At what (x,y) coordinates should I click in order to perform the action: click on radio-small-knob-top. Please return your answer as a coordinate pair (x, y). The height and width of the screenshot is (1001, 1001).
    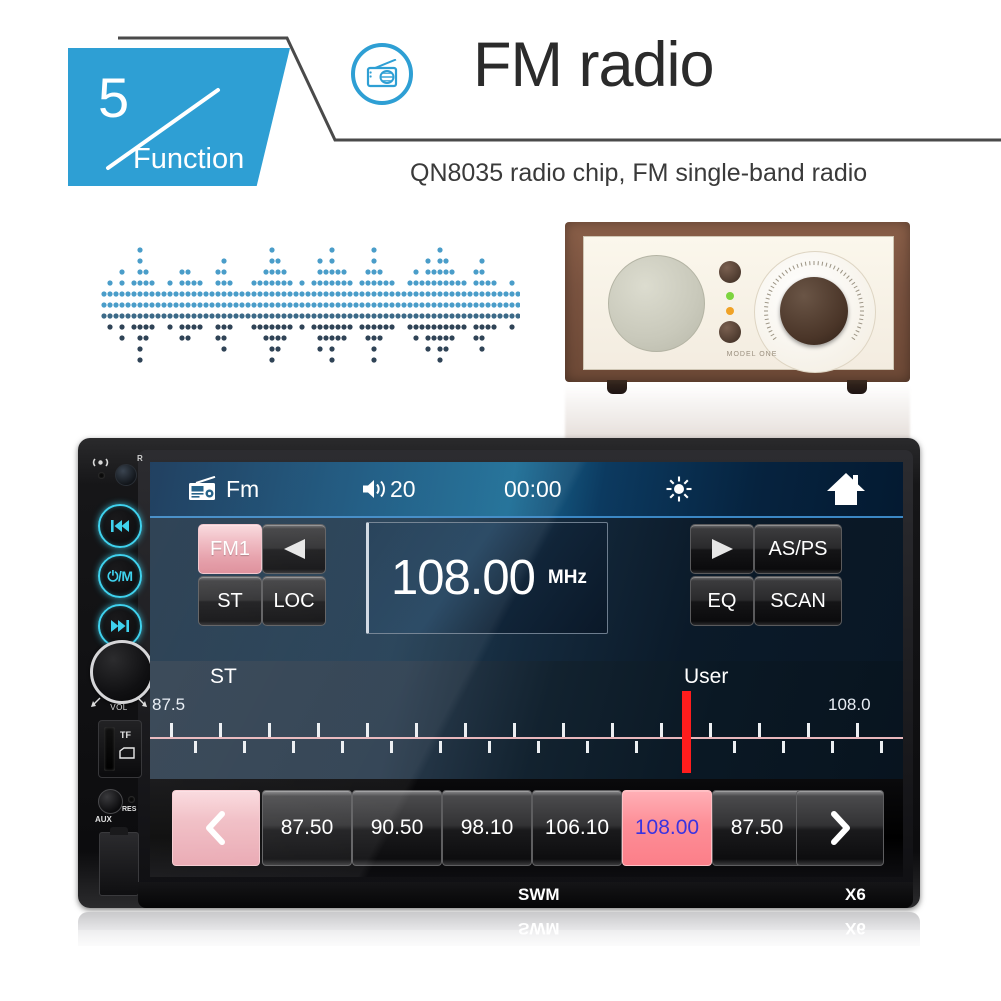
    Looking at the image, I should click on (730, 272).